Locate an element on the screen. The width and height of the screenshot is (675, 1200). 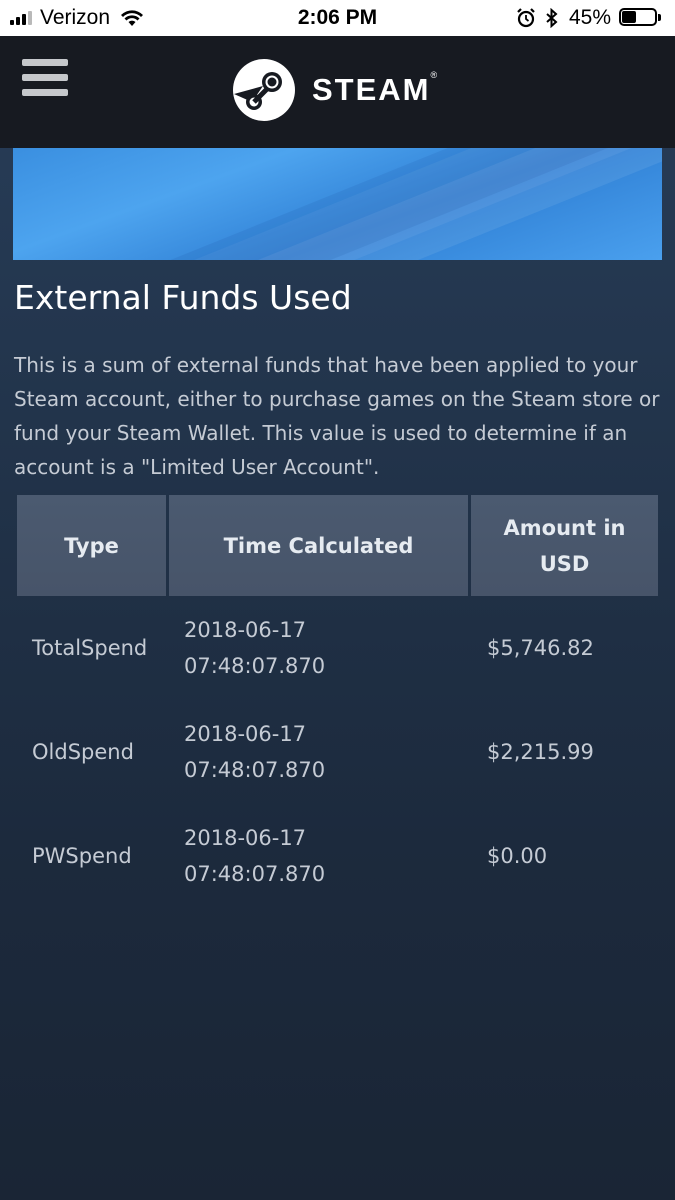
table-header-row: Type Time Calculated Amount in USD is located at coordinates (337, 545).